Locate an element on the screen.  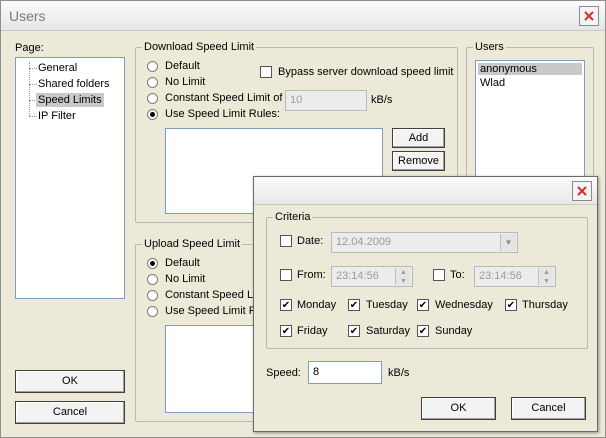
from-time-input: 23:14:56 ▲ ▼ is located at coordinates (372, 276).